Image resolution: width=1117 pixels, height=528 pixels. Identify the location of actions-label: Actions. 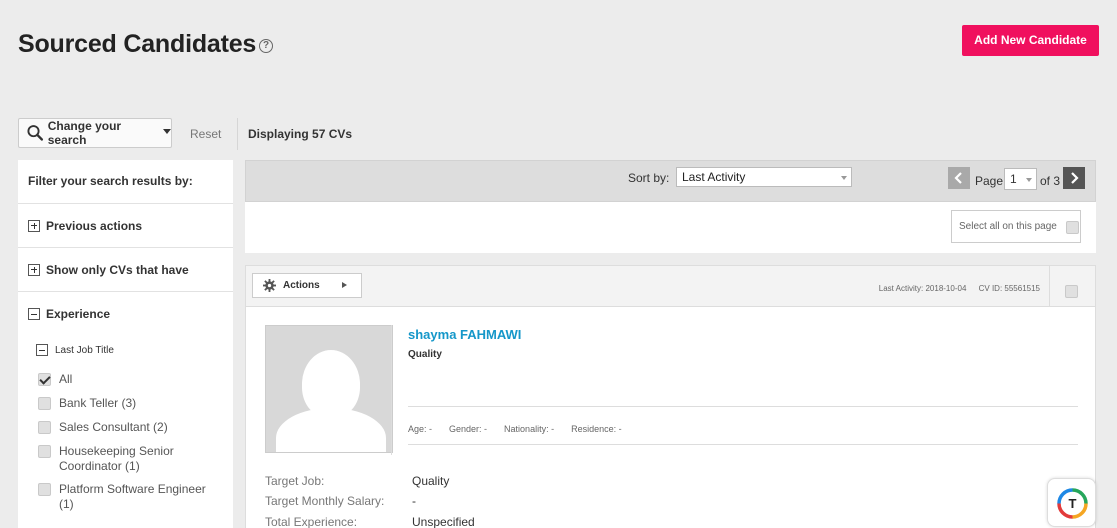
(301, 285).